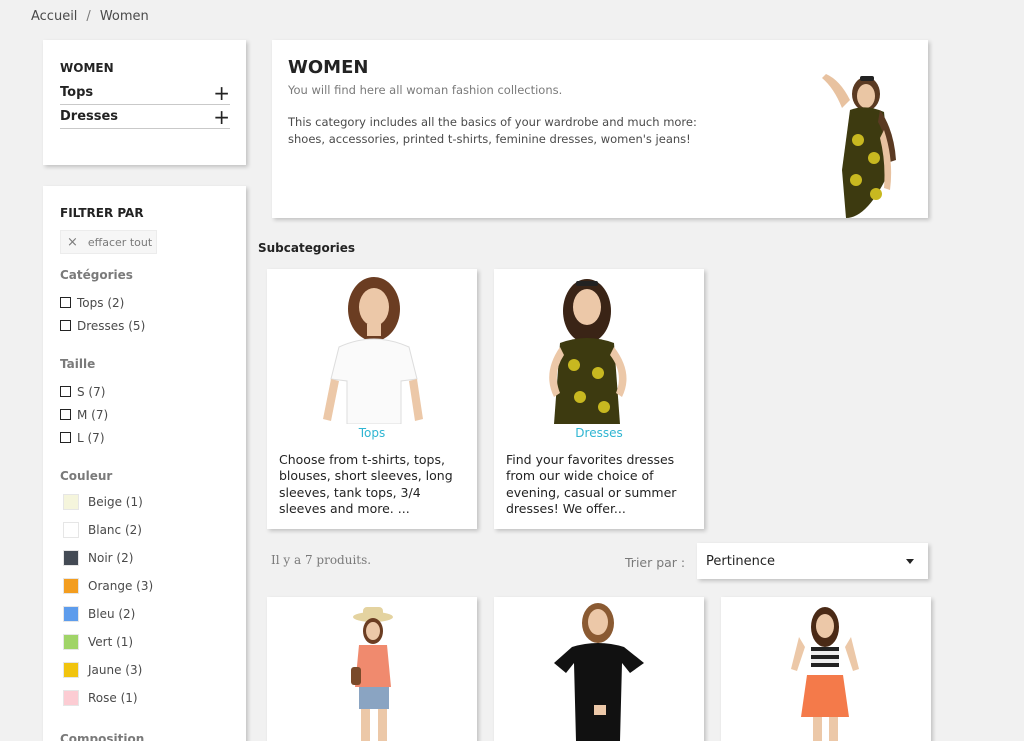  I want to click on close-icon: ×, so click(72, 242).